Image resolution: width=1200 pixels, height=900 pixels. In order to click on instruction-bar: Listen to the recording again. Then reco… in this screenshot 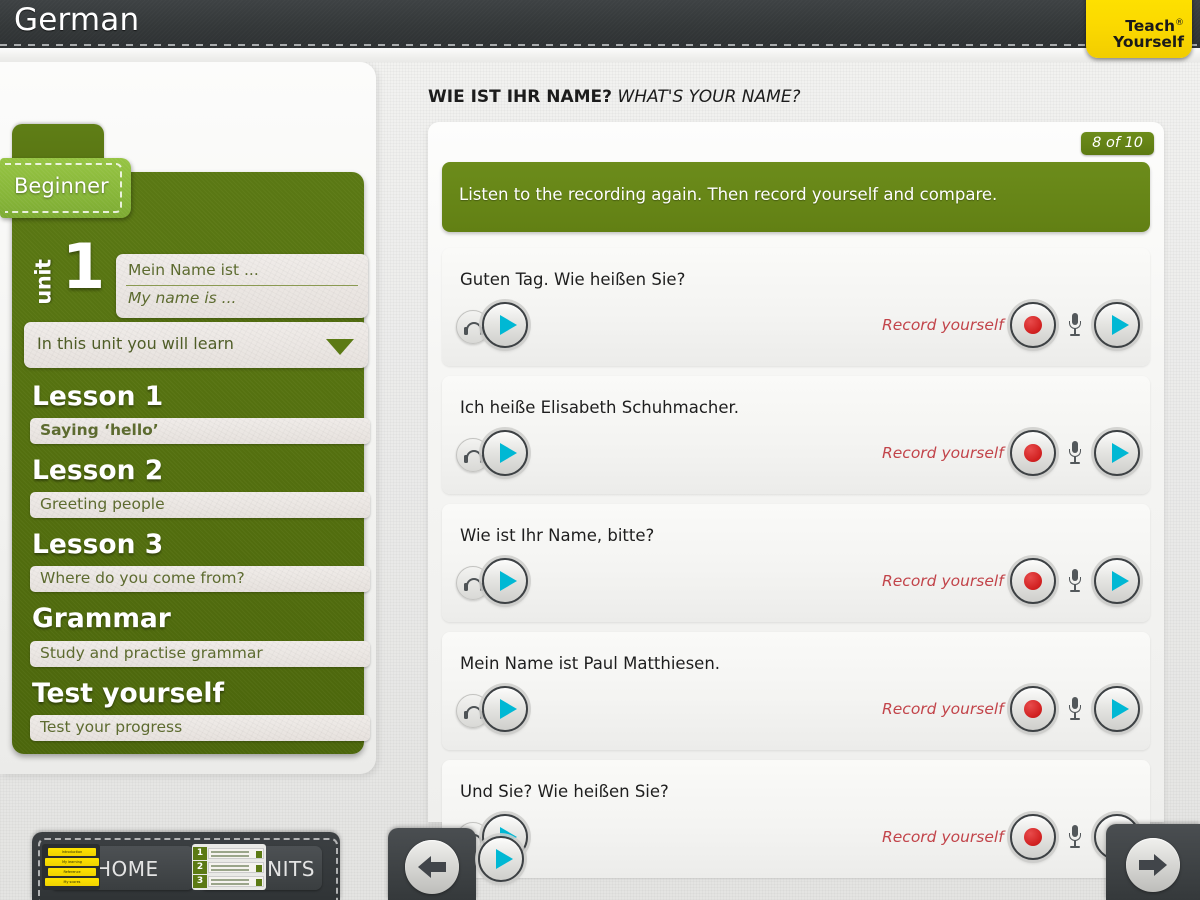, I will do `click(796, 197)`.